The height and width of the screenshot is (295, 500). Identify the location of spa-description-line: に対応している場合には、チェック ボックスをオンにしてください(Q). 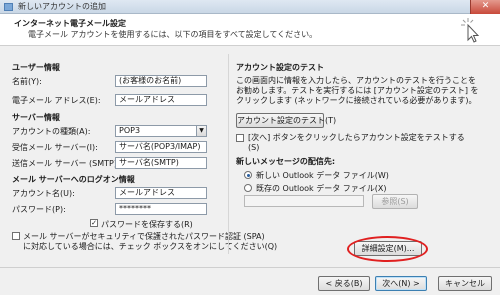
(150, 246).